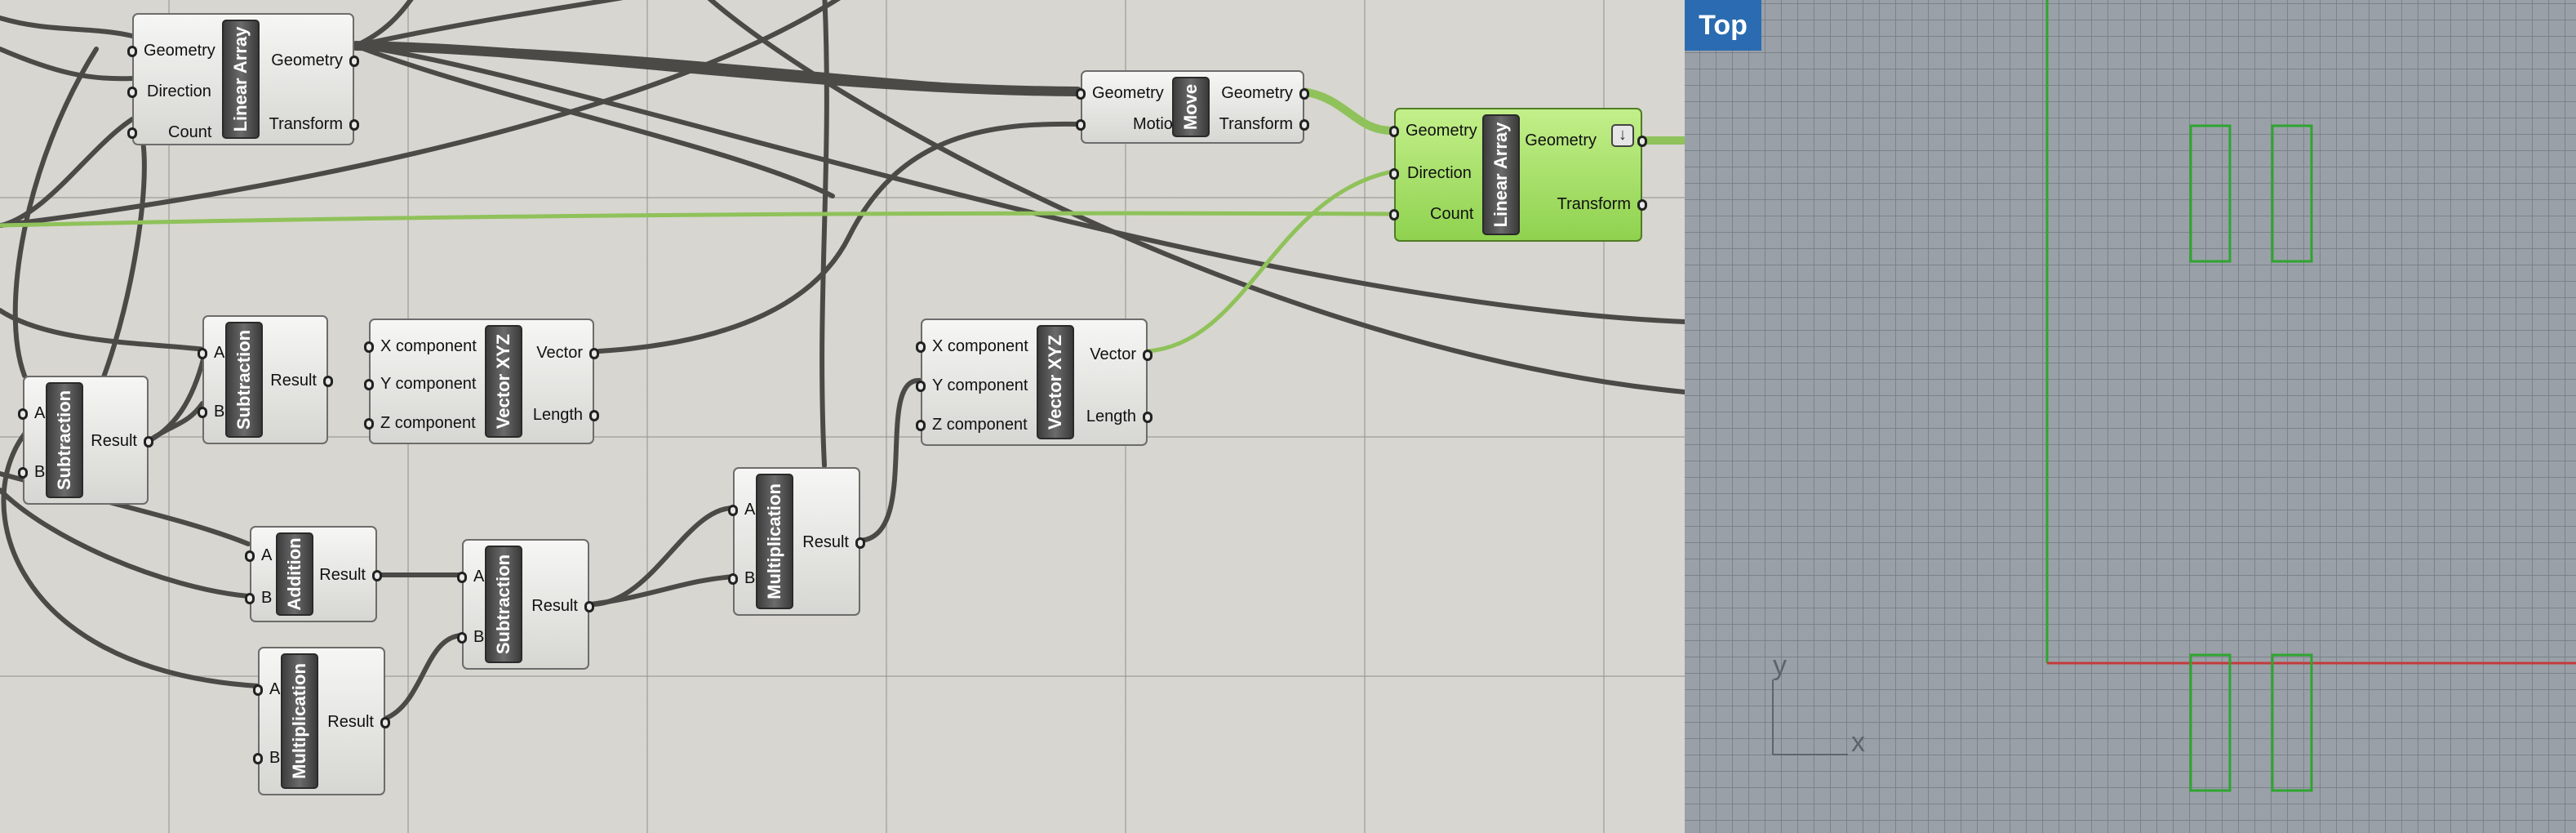 The height and width of the screenshot is (833, 2576). Describe the element at coordinates (428, 346) in the screenshot. I see `input-label-x: X component` at that location.